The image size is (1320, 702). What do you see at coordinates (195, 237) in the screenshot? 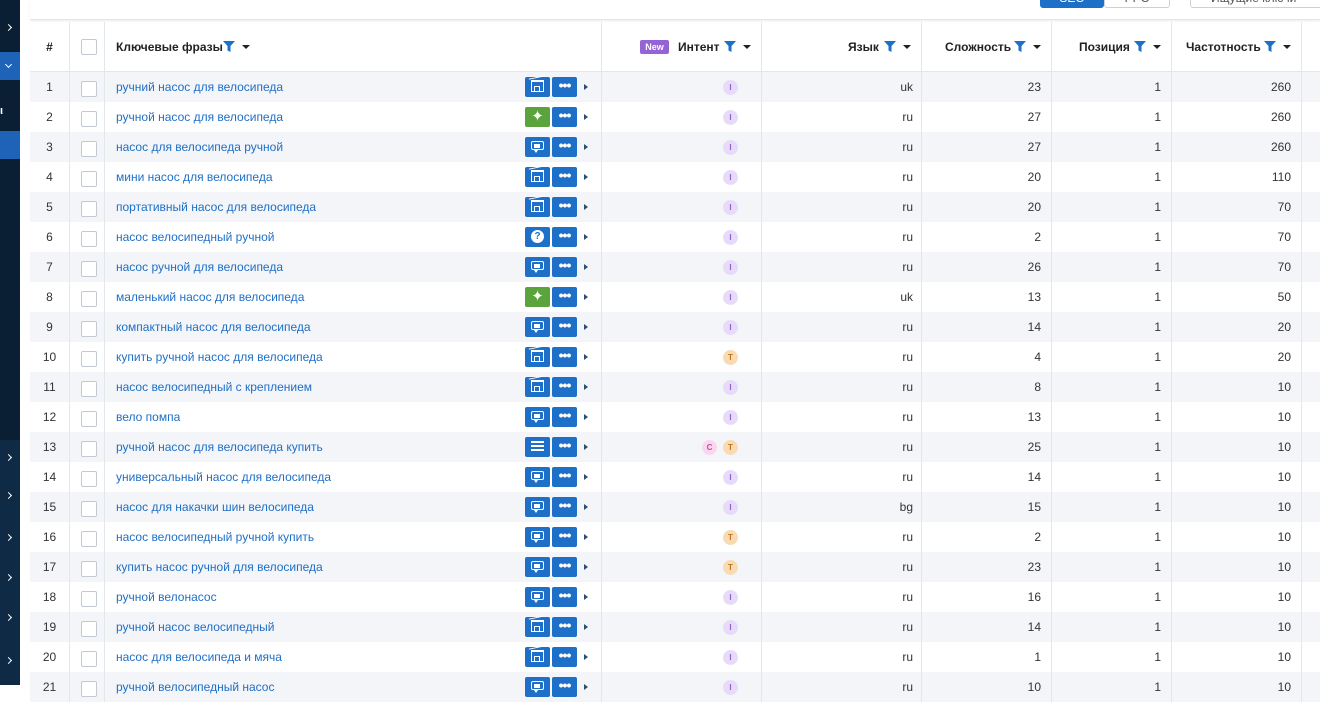
I see `keyword-link: насос велосипедный ручной` at bounding box center [195, 237].